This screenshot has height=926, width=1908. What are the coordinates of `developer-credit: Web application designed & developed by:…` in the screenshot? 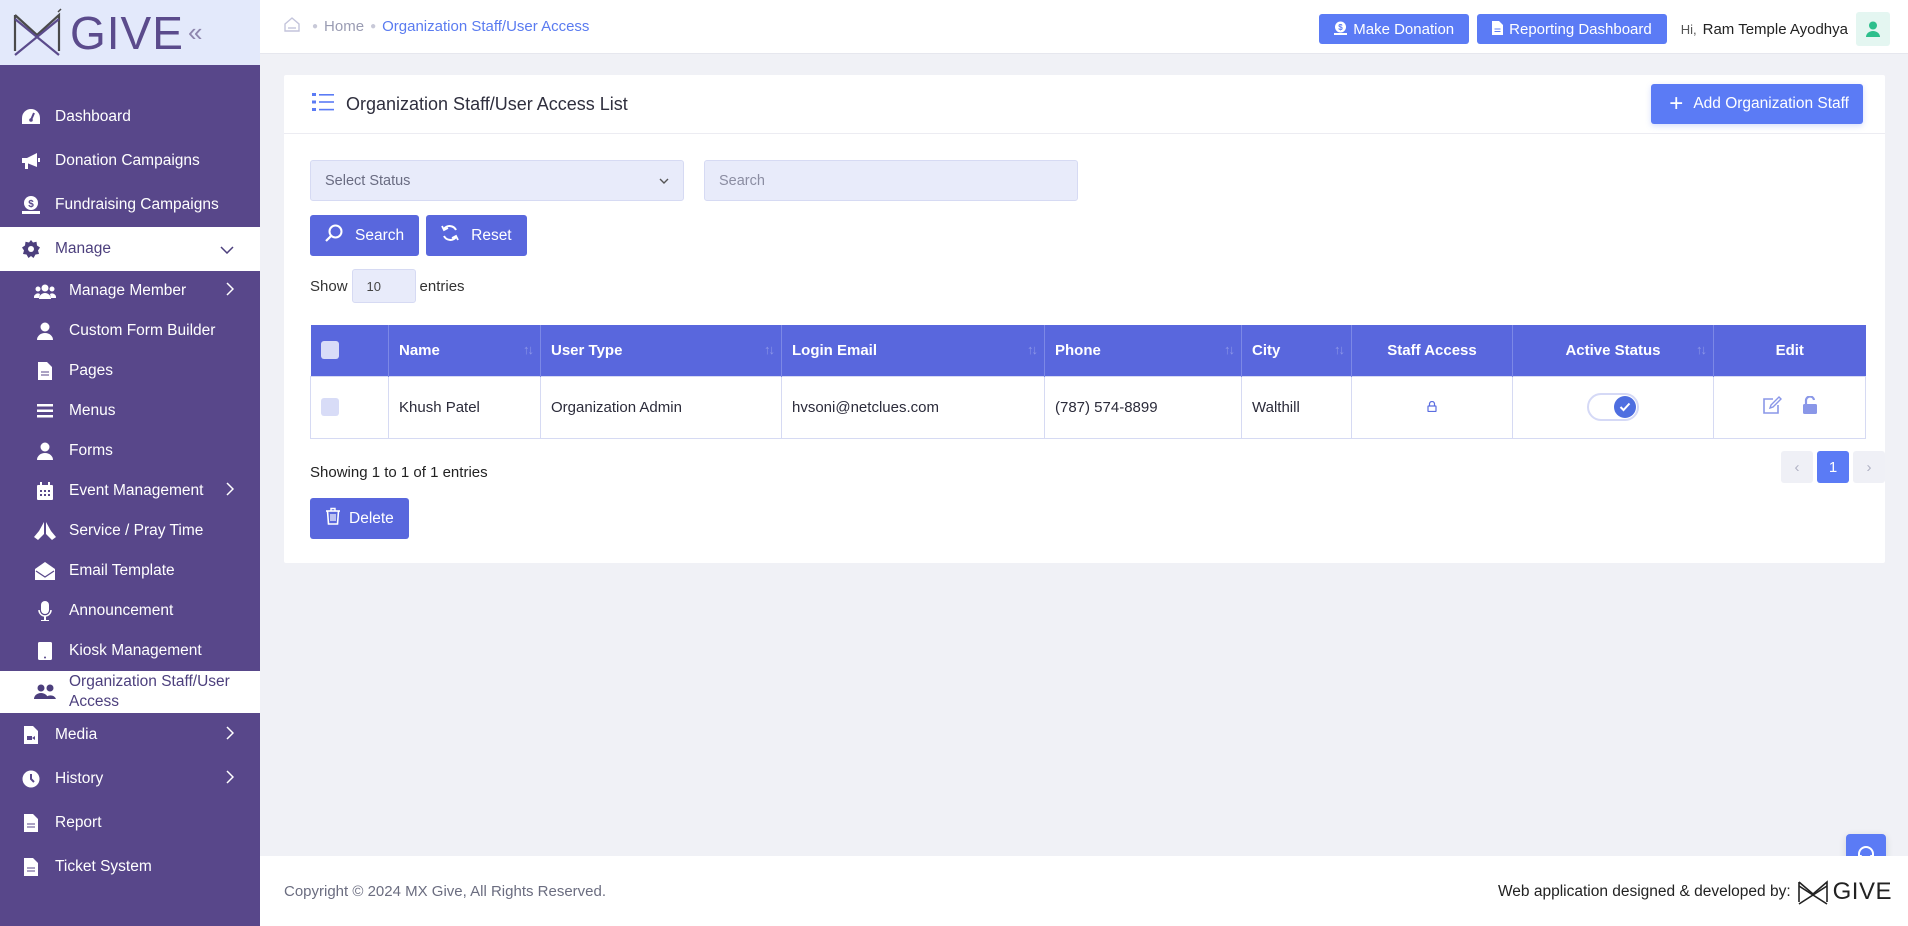 It's located at (1695, 892).